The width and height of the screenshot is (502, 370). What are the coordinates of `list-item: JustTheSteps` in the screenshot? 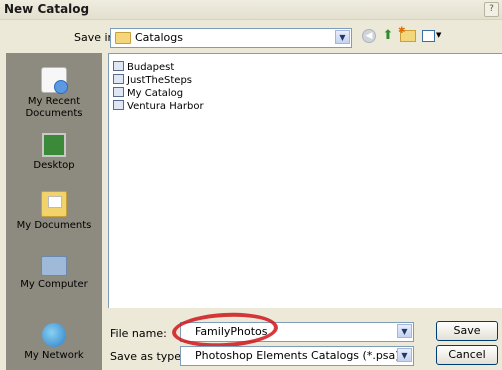 It's located at (152, 80).